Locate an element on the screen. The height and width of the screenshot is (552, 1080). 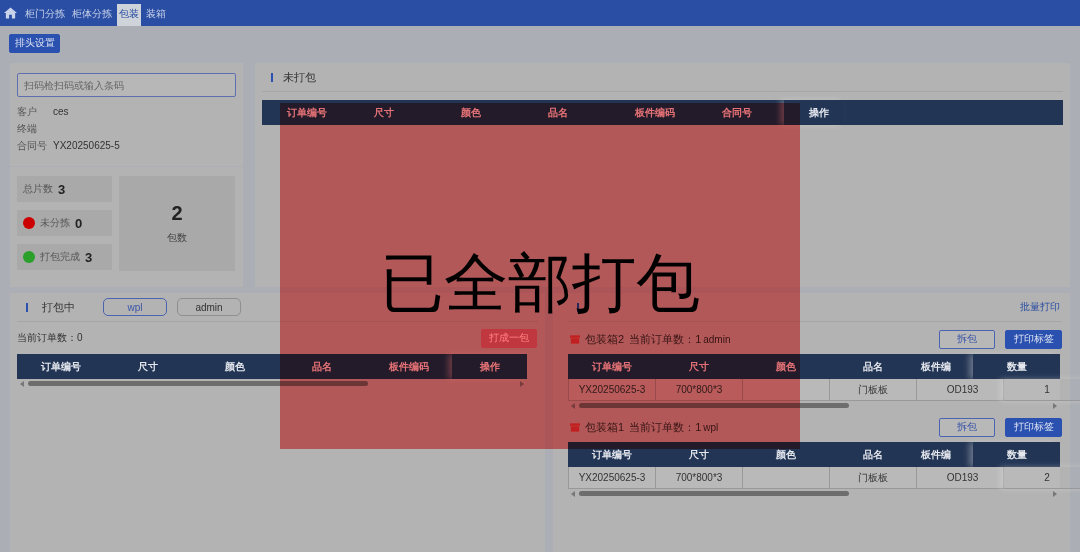
panel-title: 未打包 is located at coordinates (299, 77).